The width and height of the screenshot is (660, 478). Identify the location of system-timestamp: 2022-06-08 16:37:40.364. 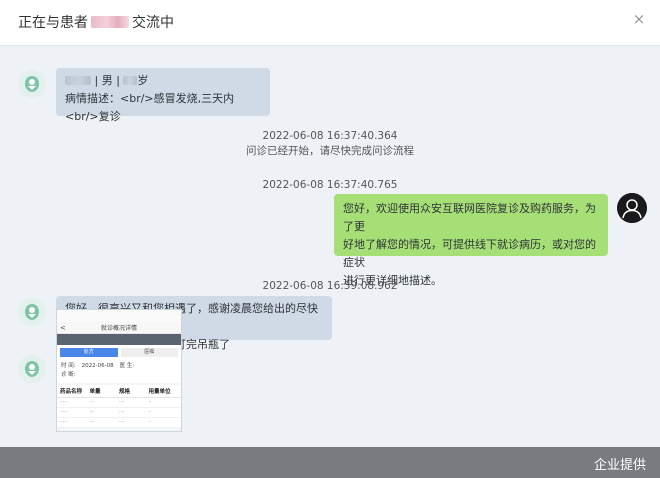
(330, 136).